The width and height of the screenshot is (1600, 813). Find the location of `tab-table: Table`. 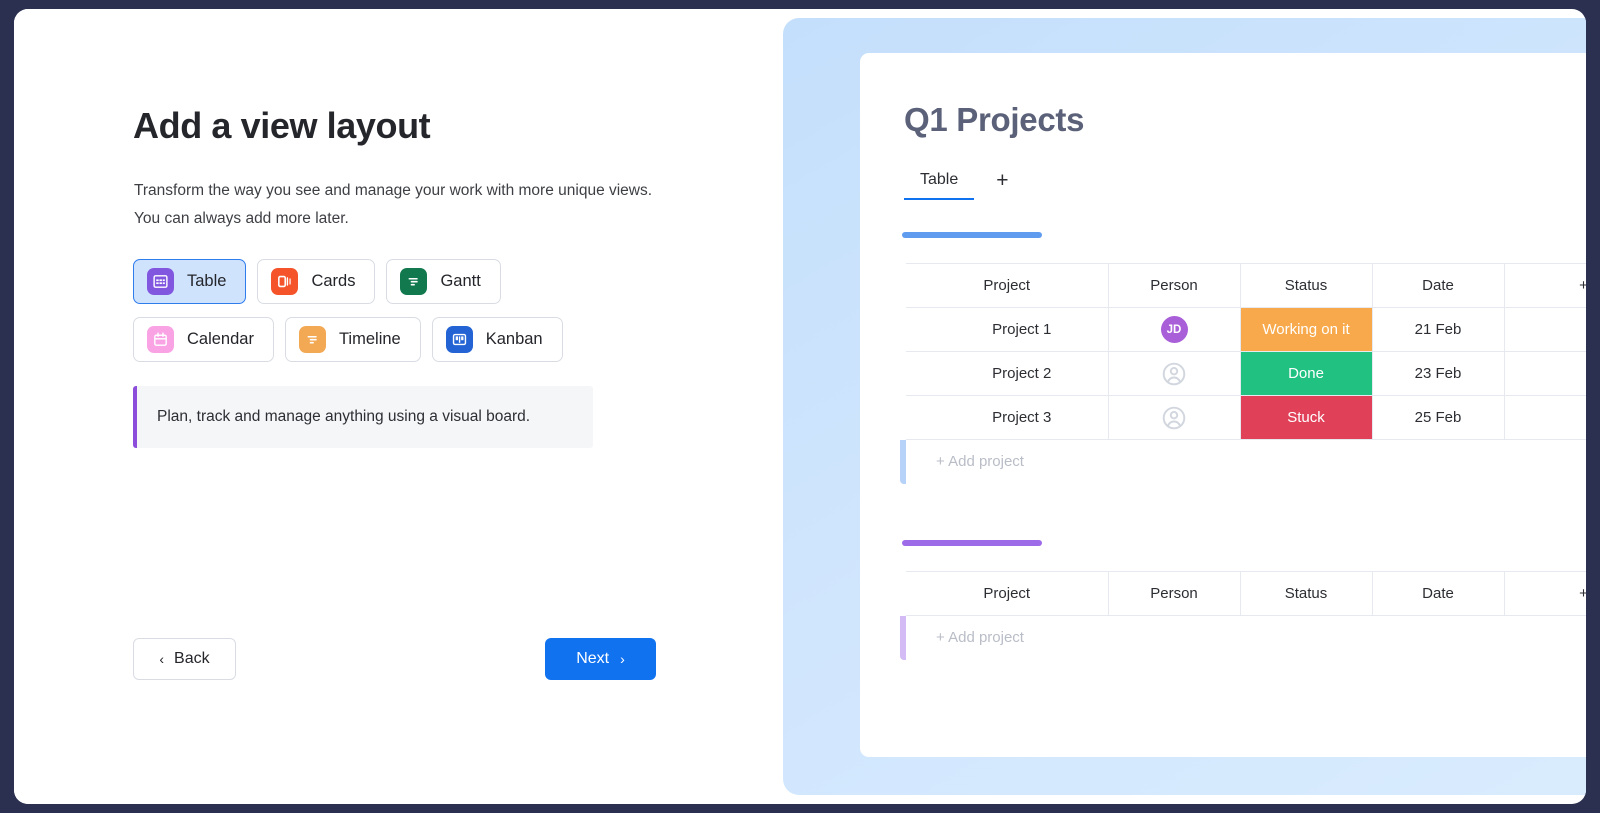

tab-table: Table is located at coordinates (939, 182).